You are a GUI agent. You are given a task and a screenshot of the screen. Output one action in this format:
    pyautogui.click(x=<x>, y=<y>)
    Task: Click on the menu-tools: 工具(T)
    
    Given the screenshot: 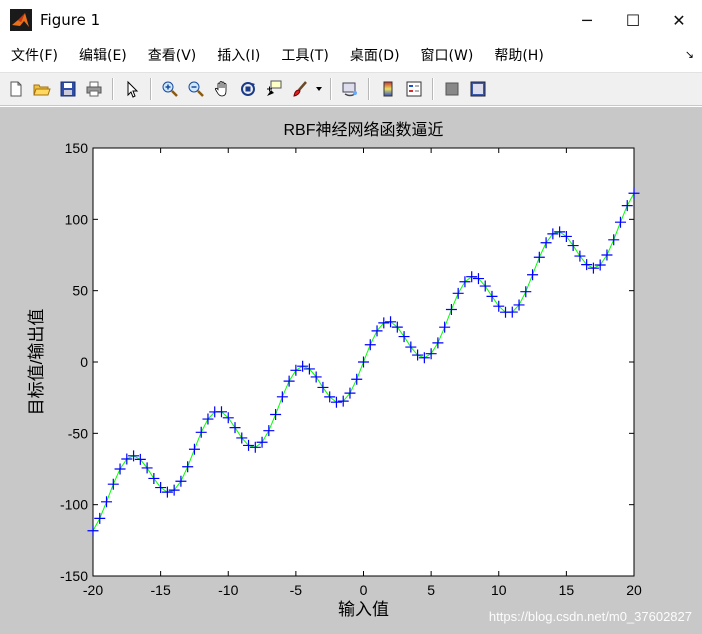 What is the action you would take?
    pyautogui.click(x=304, y=55)
    